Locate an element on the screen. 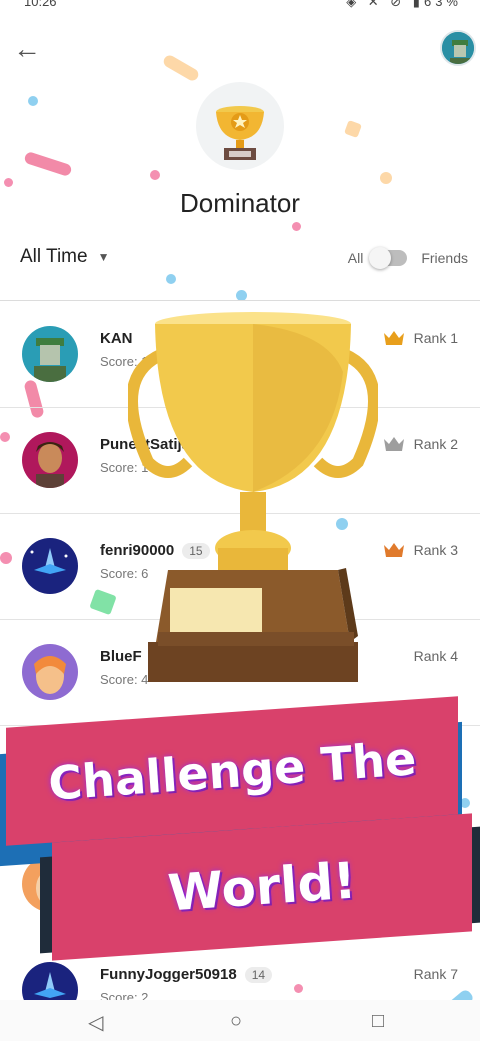 The width and height of the screenshot is (480, 1041). rank-label: Rank 4 is located at coordinates (435, 656).